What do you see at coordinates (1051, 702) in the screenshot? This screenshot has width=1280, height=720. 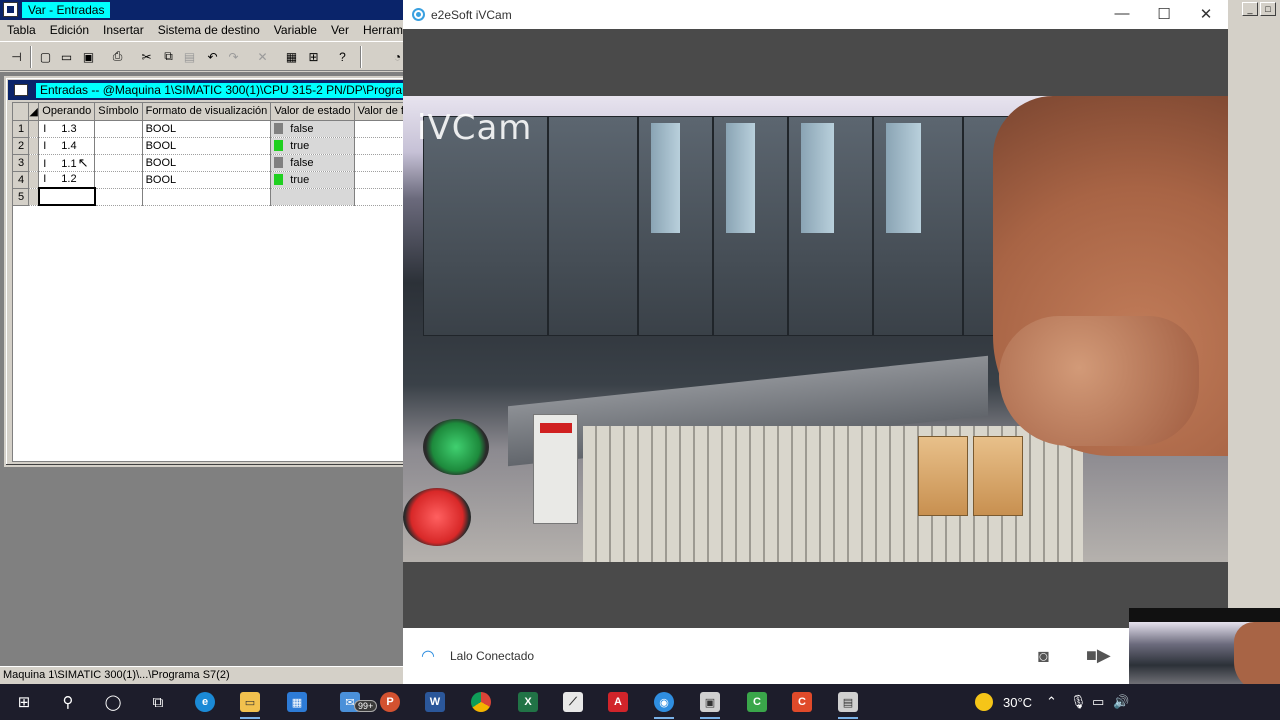 I see `show-hidden-icons: ⌃` at bounding box center [1051, 702].